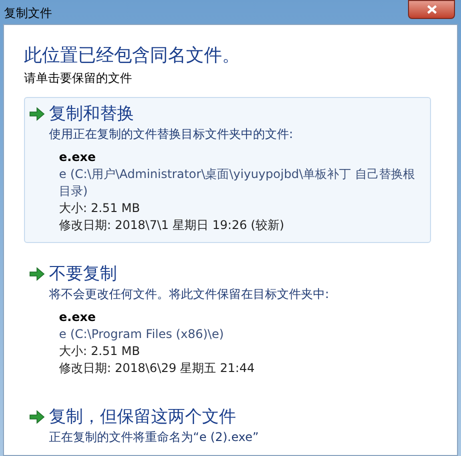  I want to click on close-button, so click(431, 9).